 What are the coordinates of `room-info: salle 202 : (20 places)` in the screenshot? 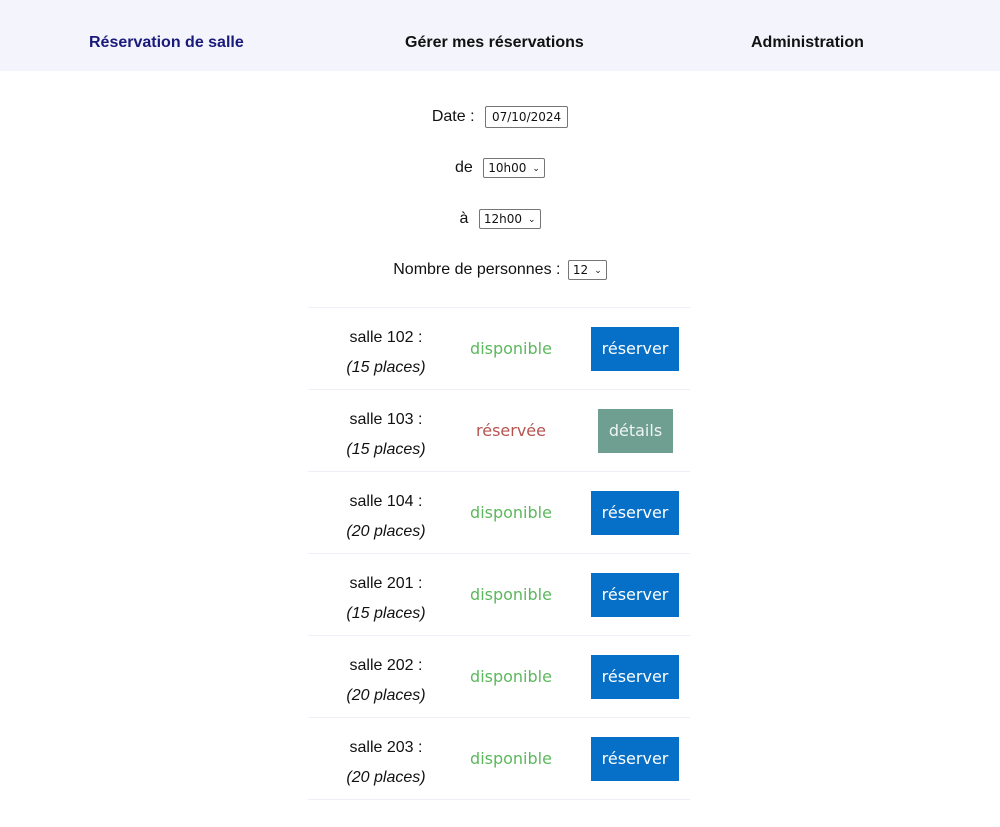 It's located at (386, 681).